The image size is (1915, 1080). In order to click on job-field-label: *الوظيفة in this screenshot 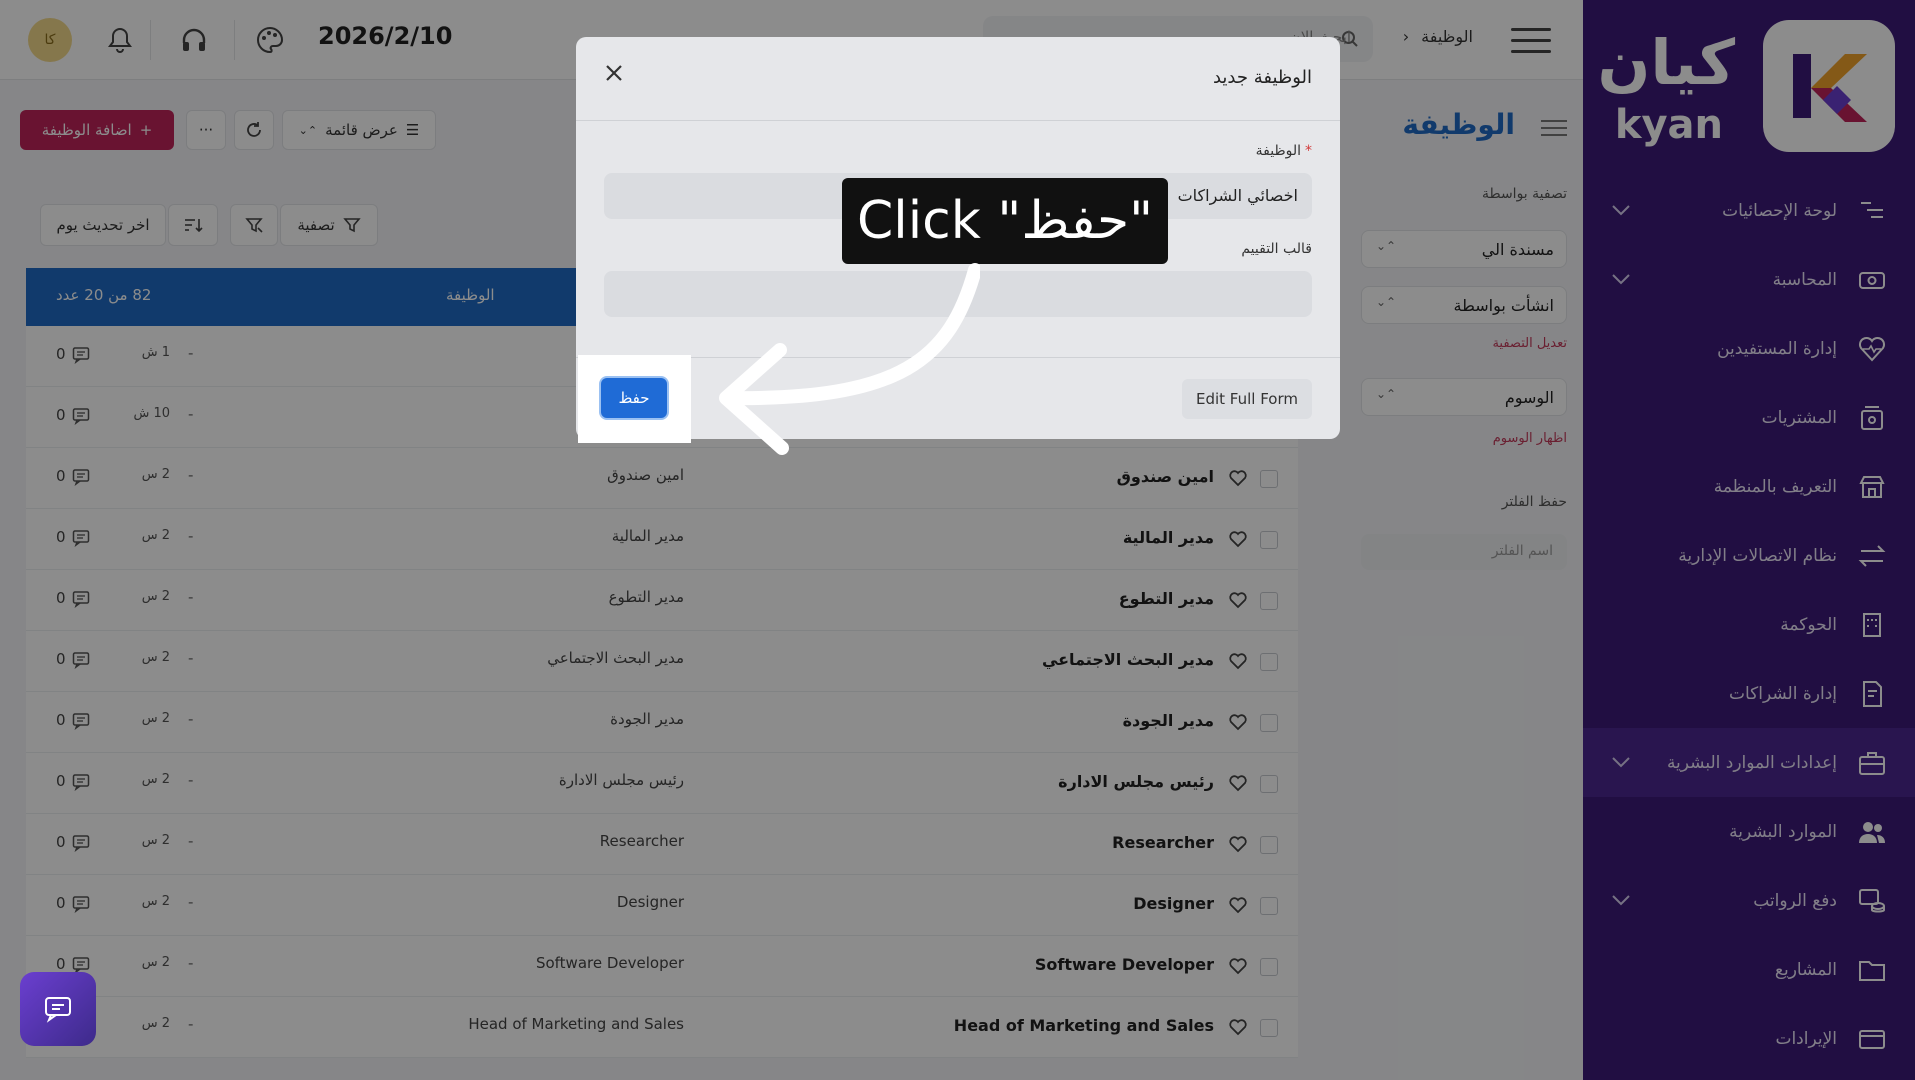, I will do `click(1284, 151)`.